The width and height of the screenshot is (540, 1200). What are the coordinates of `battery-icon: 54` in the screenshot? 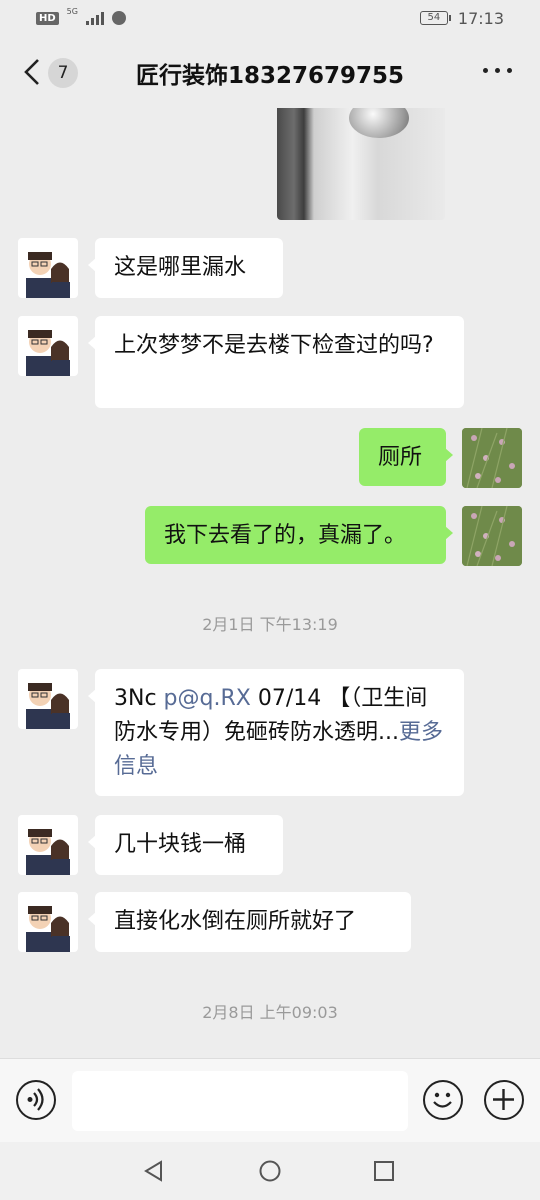 It's located at (435, 18).